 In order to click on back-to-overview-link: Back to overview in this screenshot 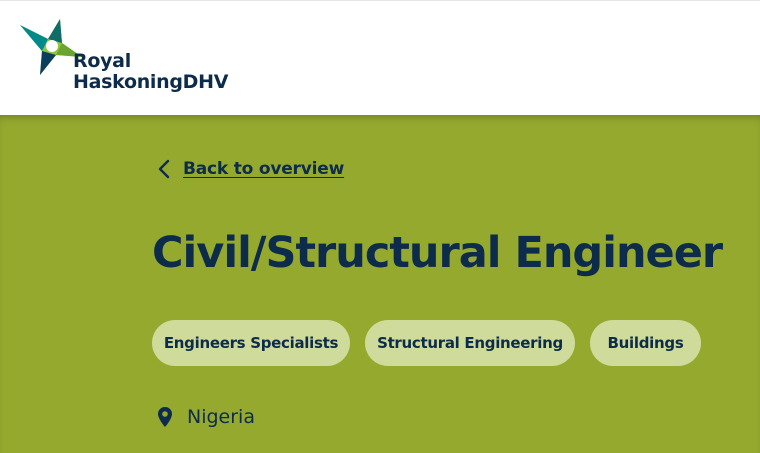, I will do `click(250, 169)`.